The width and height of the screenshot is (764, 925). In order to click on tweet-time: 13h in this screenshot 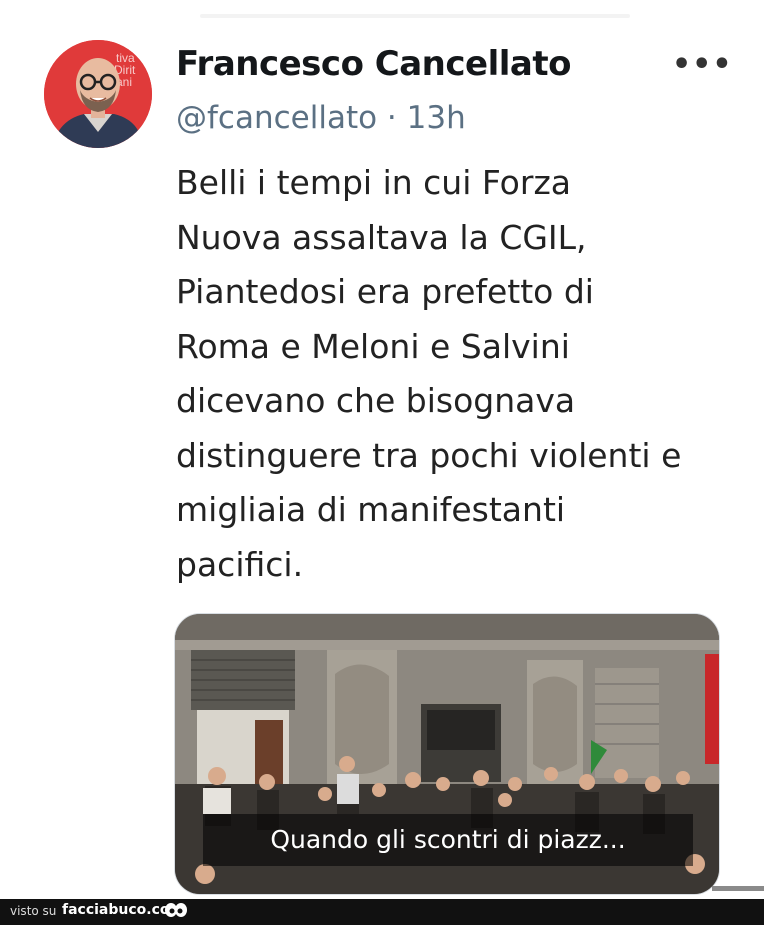, I will do `click(436, 118)`.